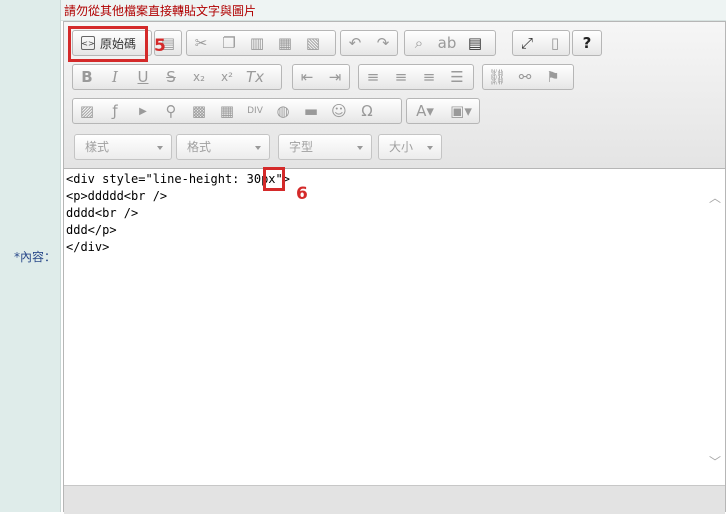 The width and height of the screenshot is (726, 514). What do you see at coordinates (461, 111) in the screenshot?
I see `bg-color-icon: ▣▾` at bounding box center [461, 111].